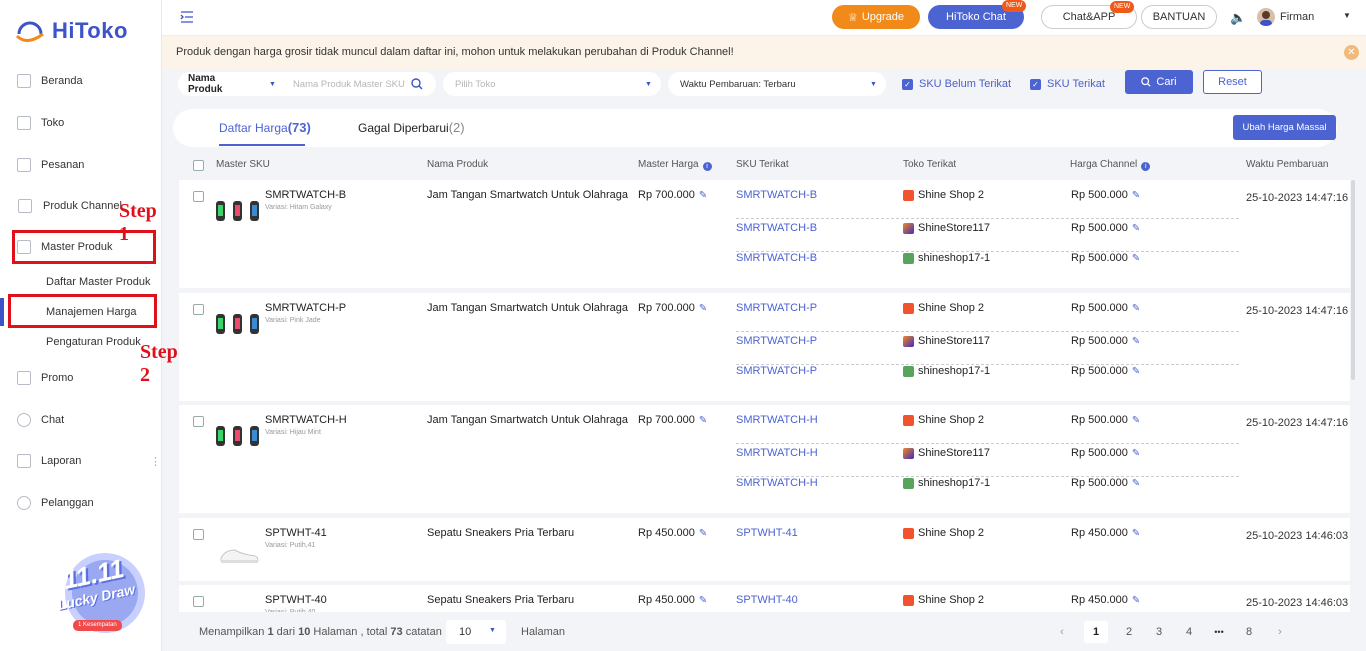 This screenshot has width=1366, height=651. I want to click on sidebar-item-beranda: Beranda, so click(80, 81).